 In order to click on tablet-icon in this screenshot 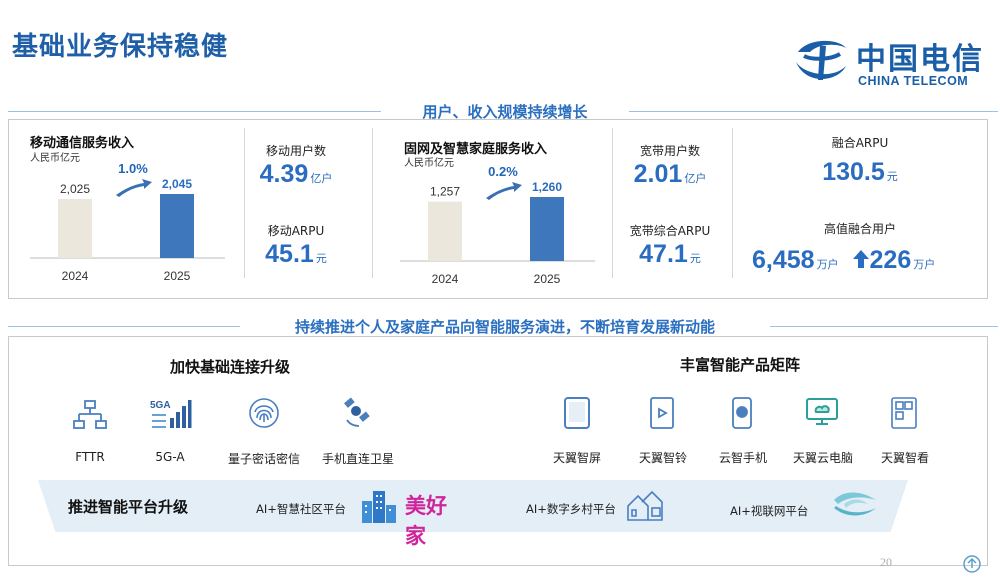, I will do `click(577, 413)`.